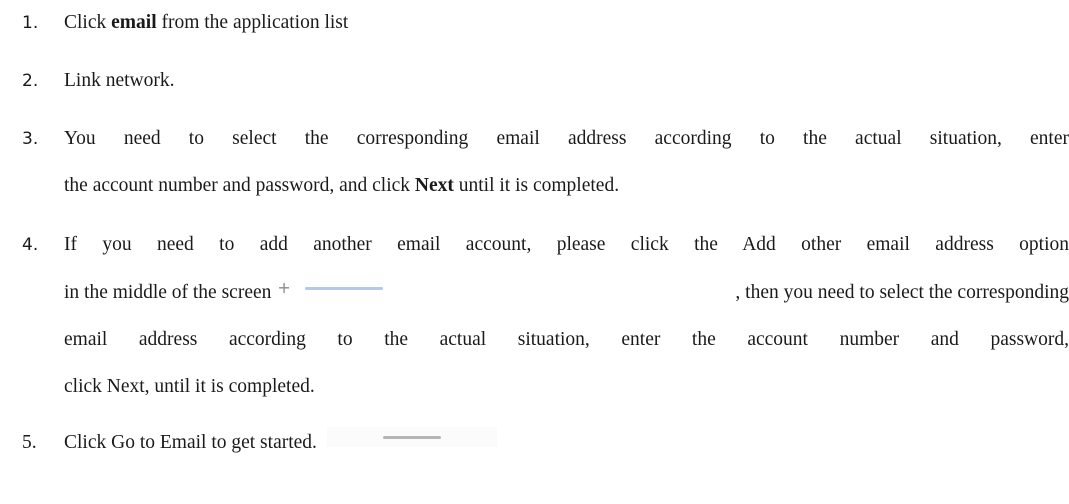  I want to click on add-another-email-label, so click(344, 288).